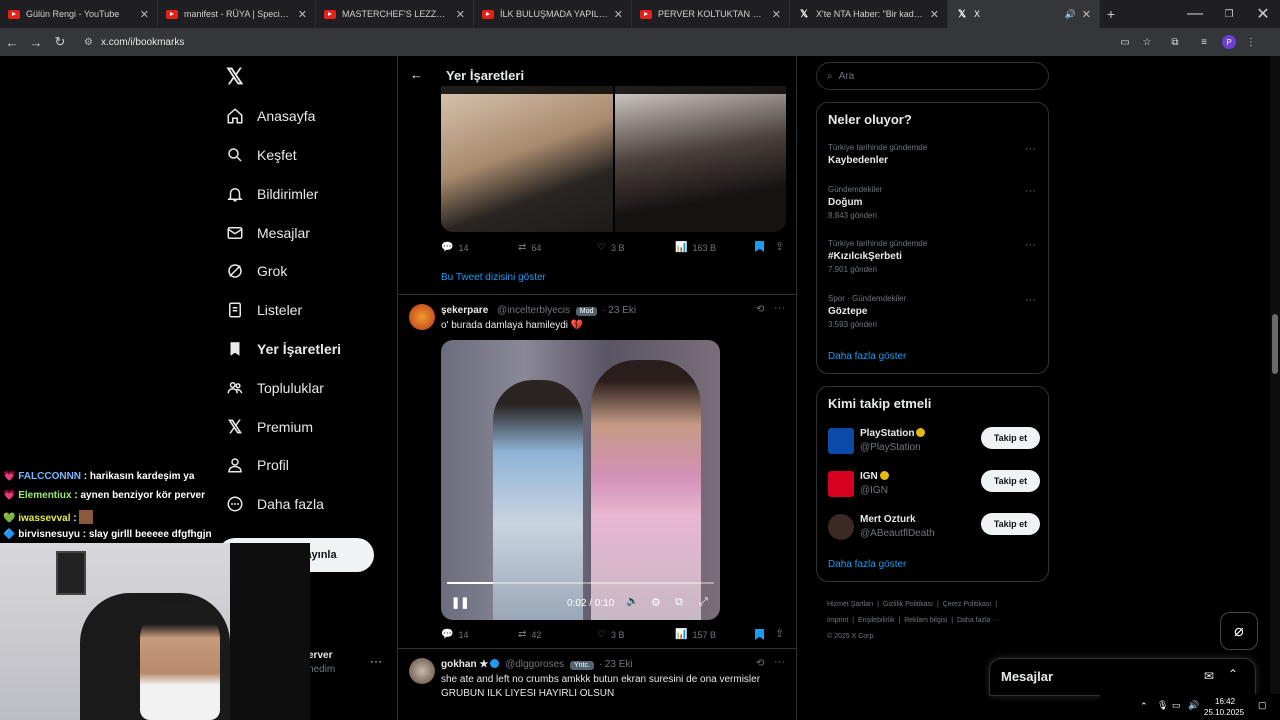  Describe the element at coordinates (1262, 705) in the screenshot. I see `notification-icon: ▢` at that location.